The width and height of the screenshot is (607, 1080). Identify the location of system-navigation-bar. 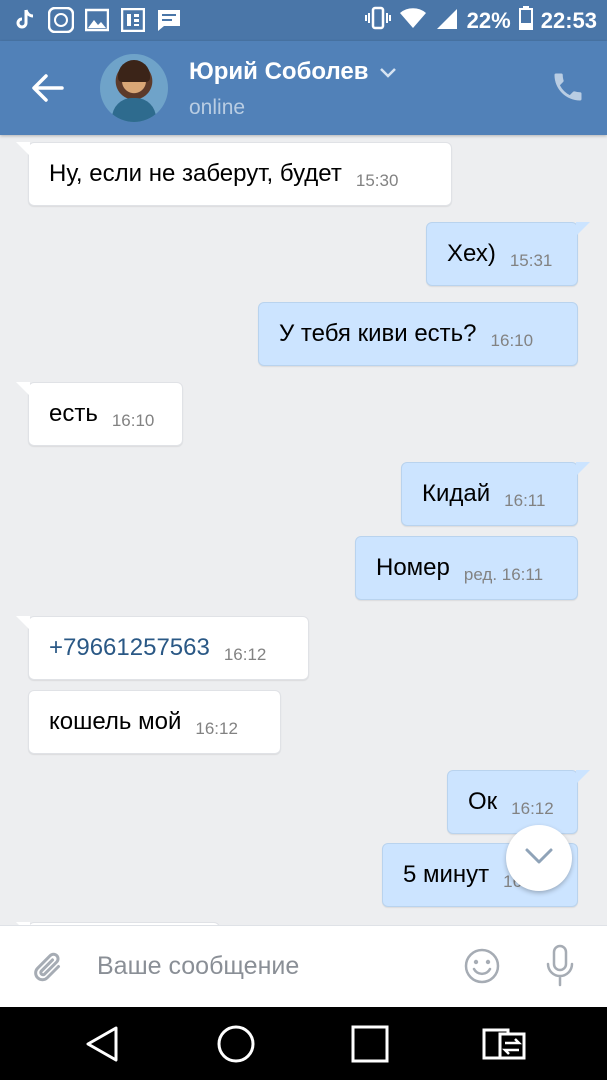
(303, 1043).